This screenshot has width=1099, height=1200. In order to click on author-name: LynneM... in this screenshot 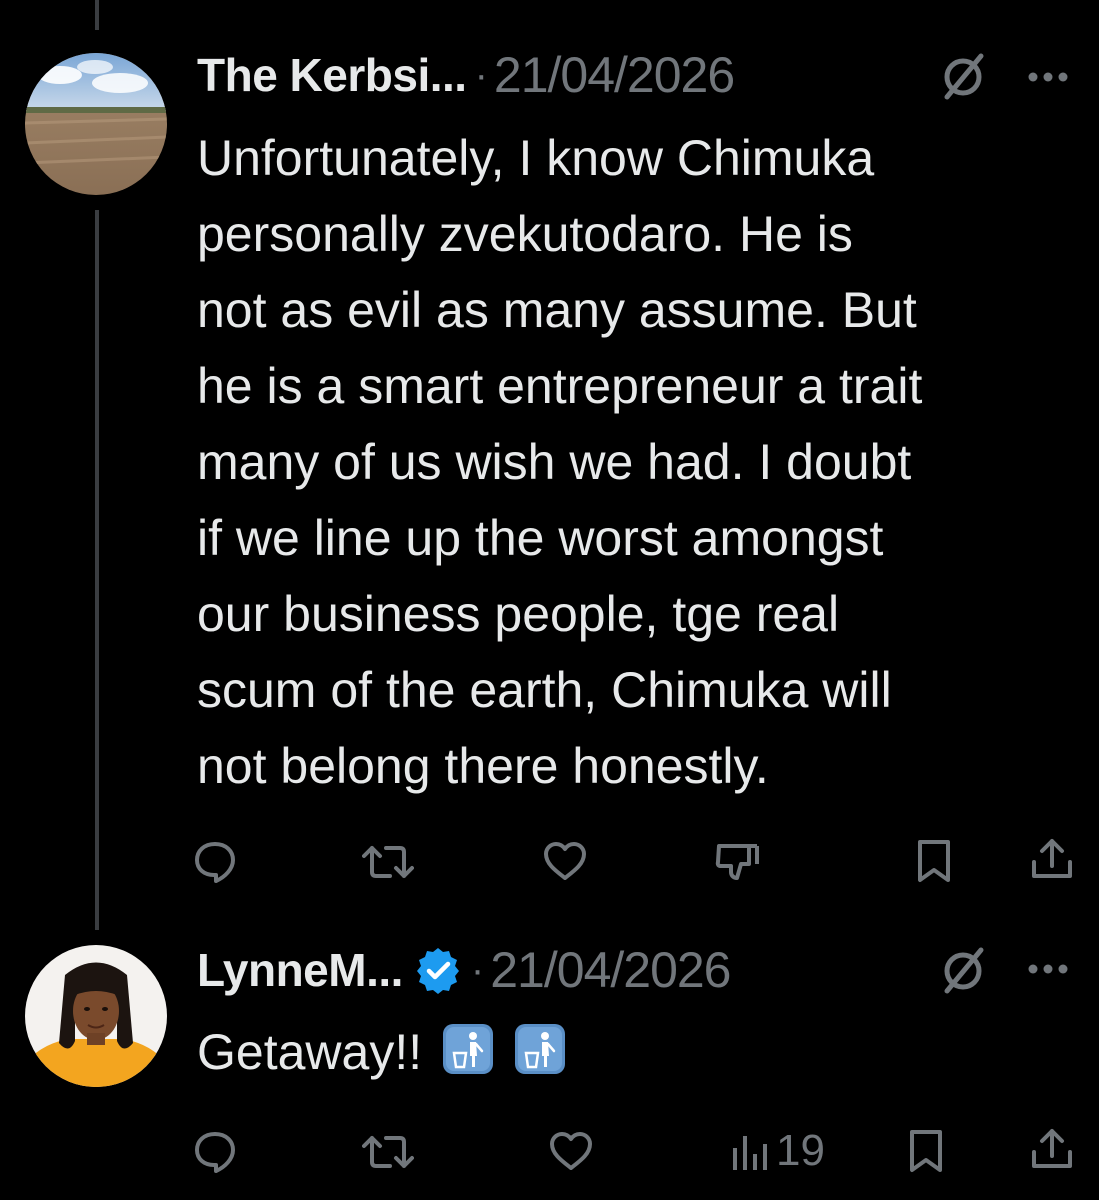, I will do `click(300, 970)`.